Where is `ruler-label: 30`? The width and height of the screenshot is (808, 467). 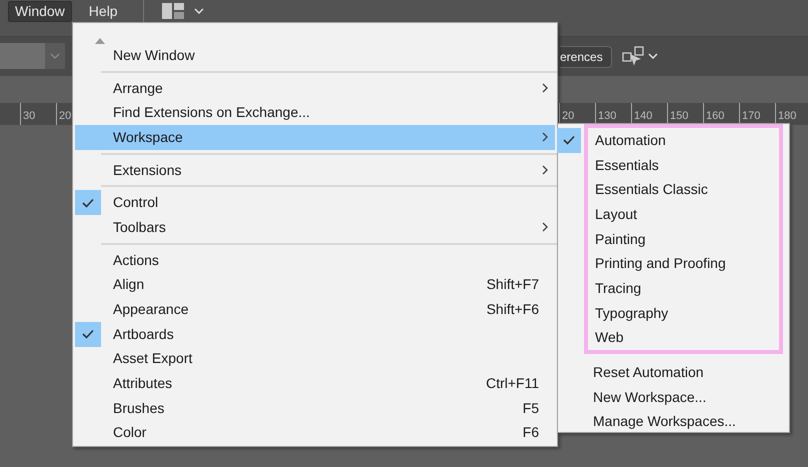
ruler-label: 30 is located at coordinates (38, 114).